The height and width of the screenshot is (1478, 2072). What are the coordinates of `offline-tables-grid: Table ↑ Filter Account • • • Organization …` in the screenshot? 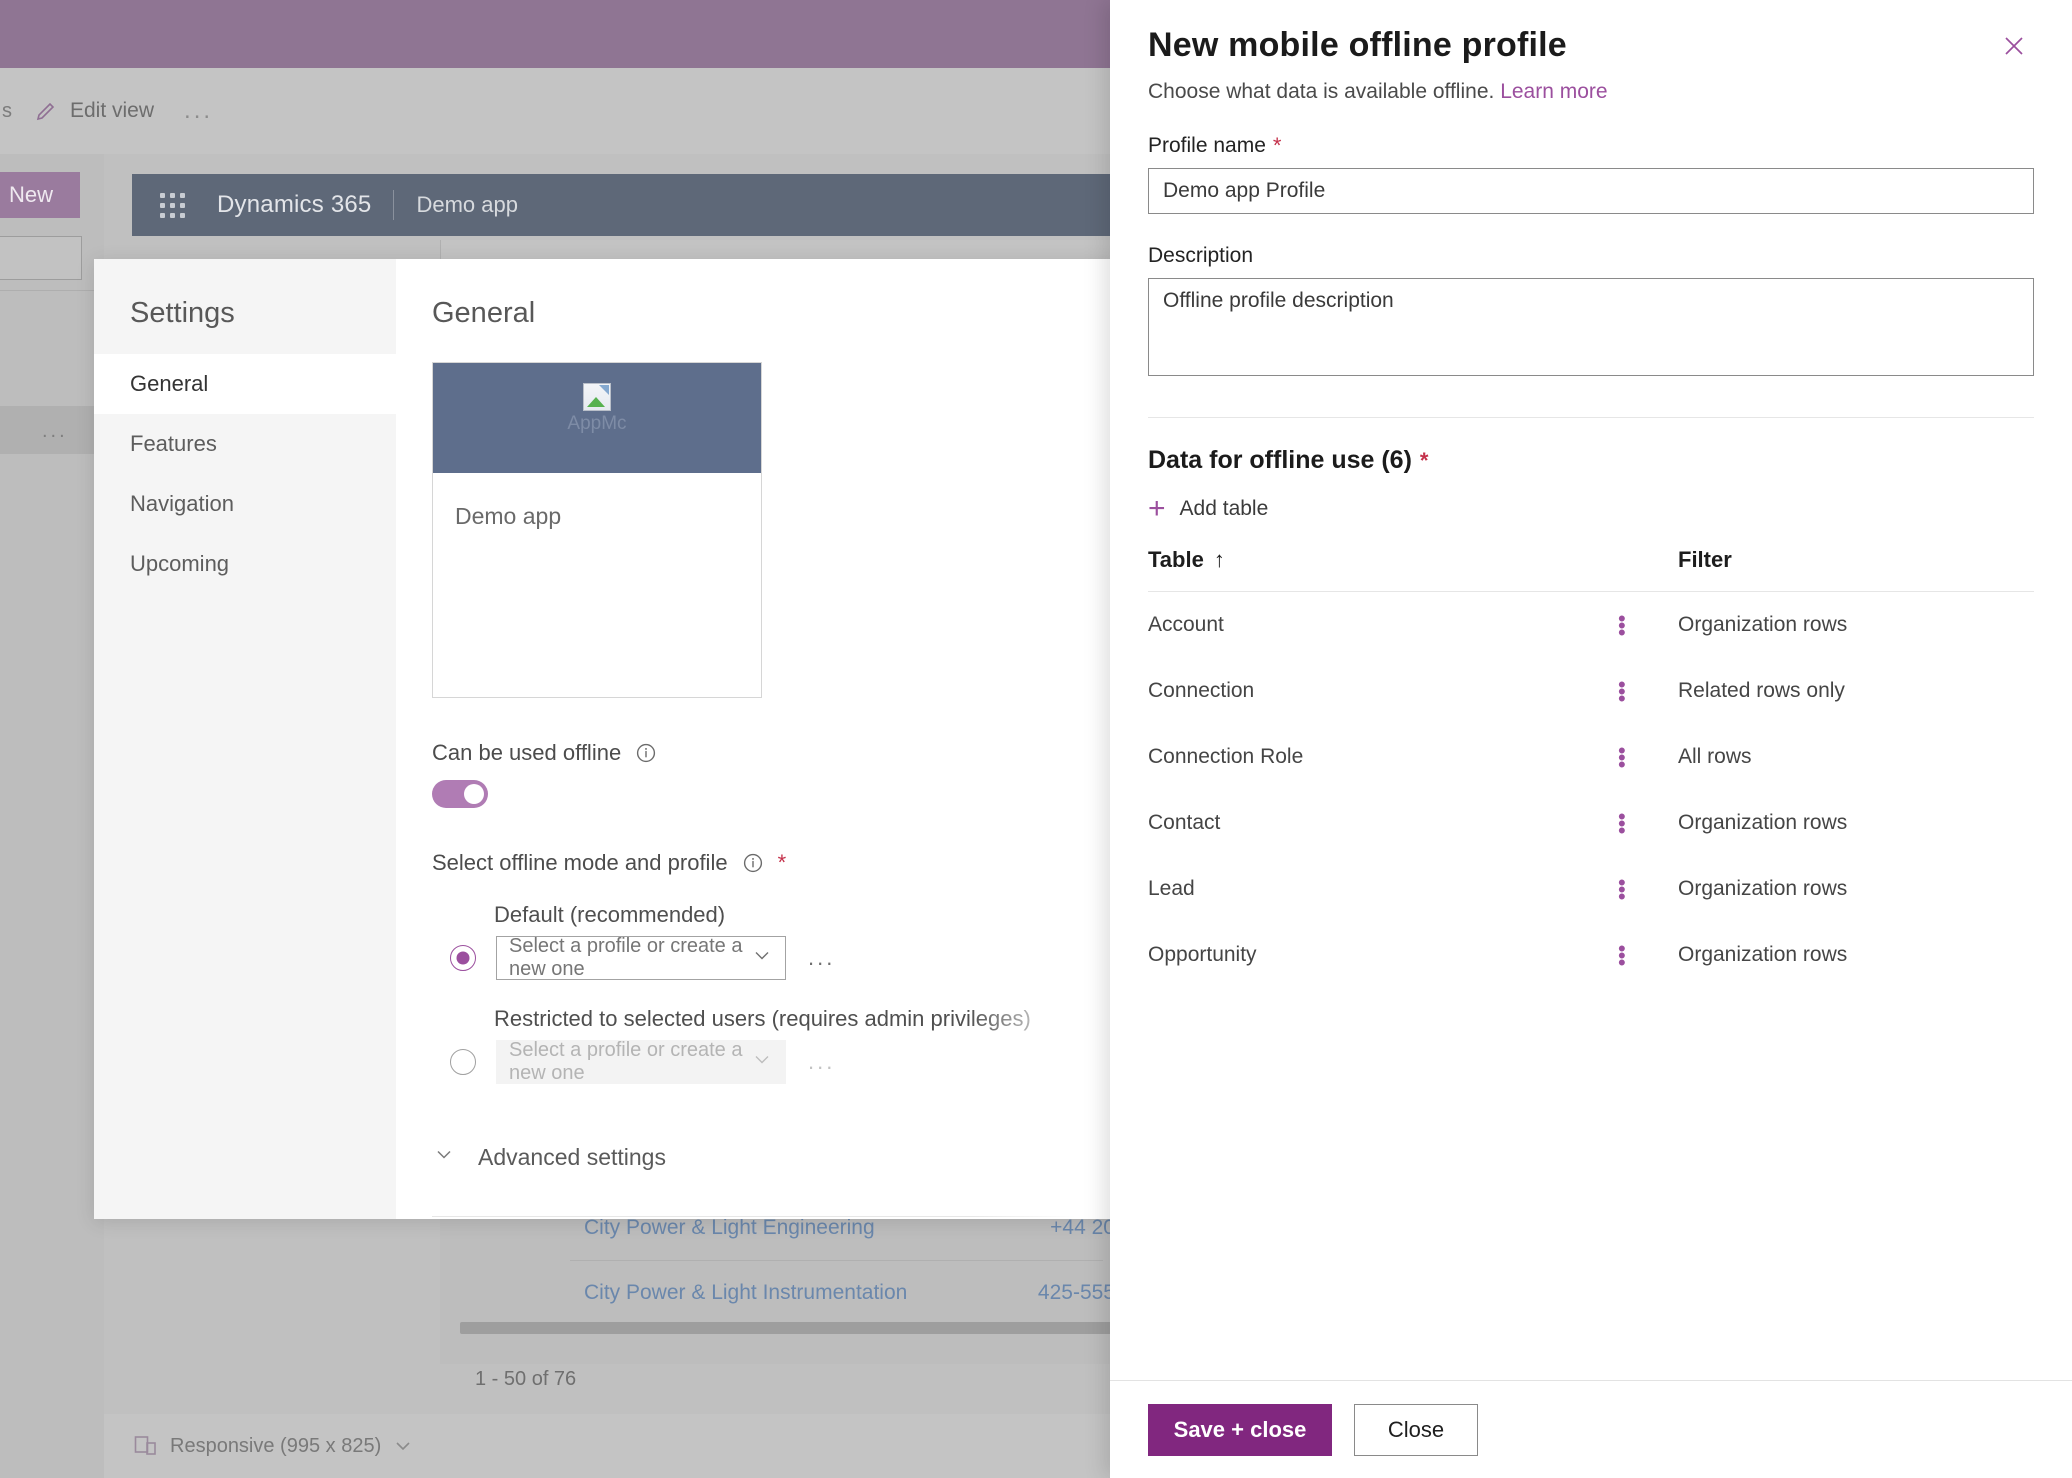 It's located at (1591, 767).